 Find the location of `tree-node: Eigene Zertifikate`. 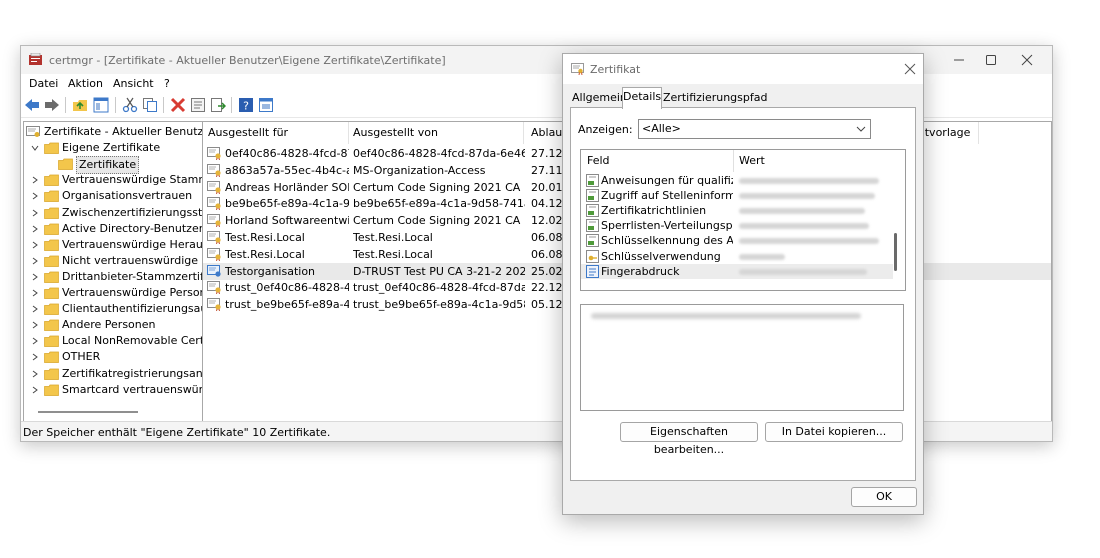

tree-node: Eigene Zertifikate is located at coordinates (113, 148).